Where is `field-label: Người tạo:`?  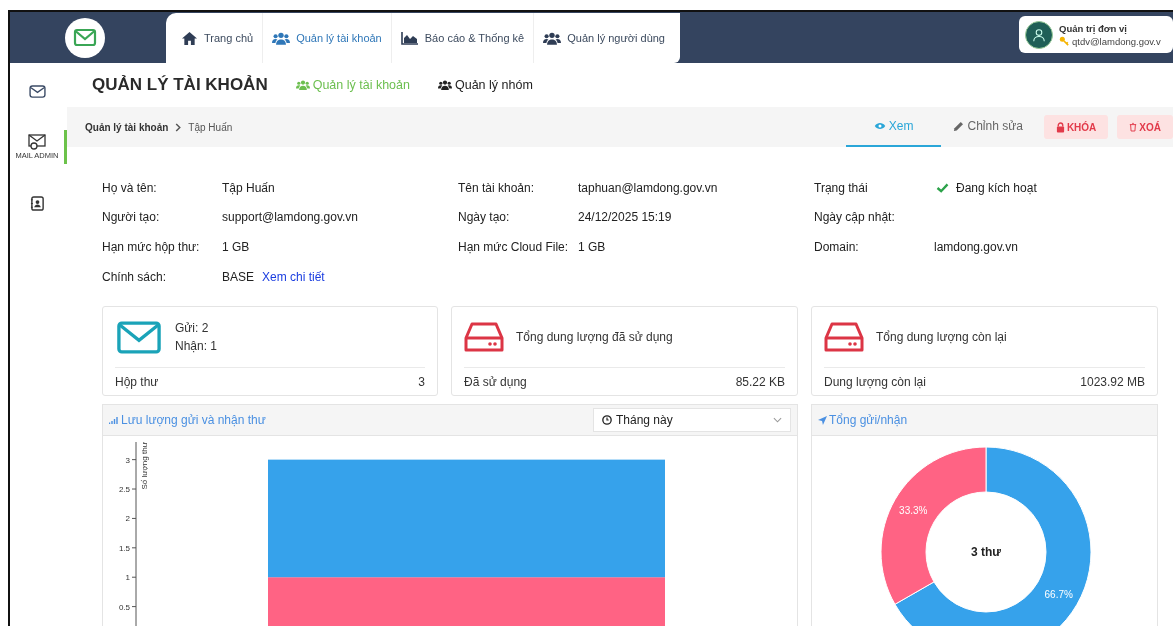 field-label: Người tạo: is located at coordinates (131, 217).